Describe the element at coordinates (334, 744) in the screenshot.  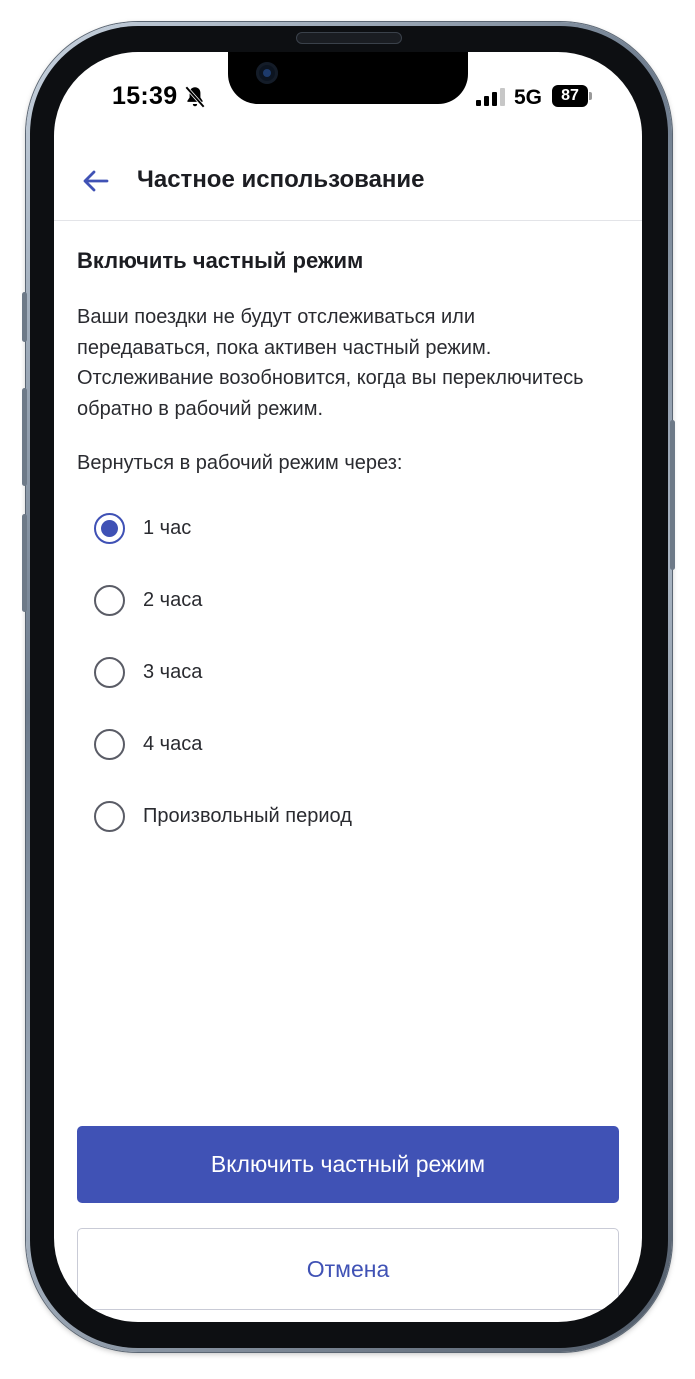
I see `radio-option-4-hours: 4 часа` at that location.